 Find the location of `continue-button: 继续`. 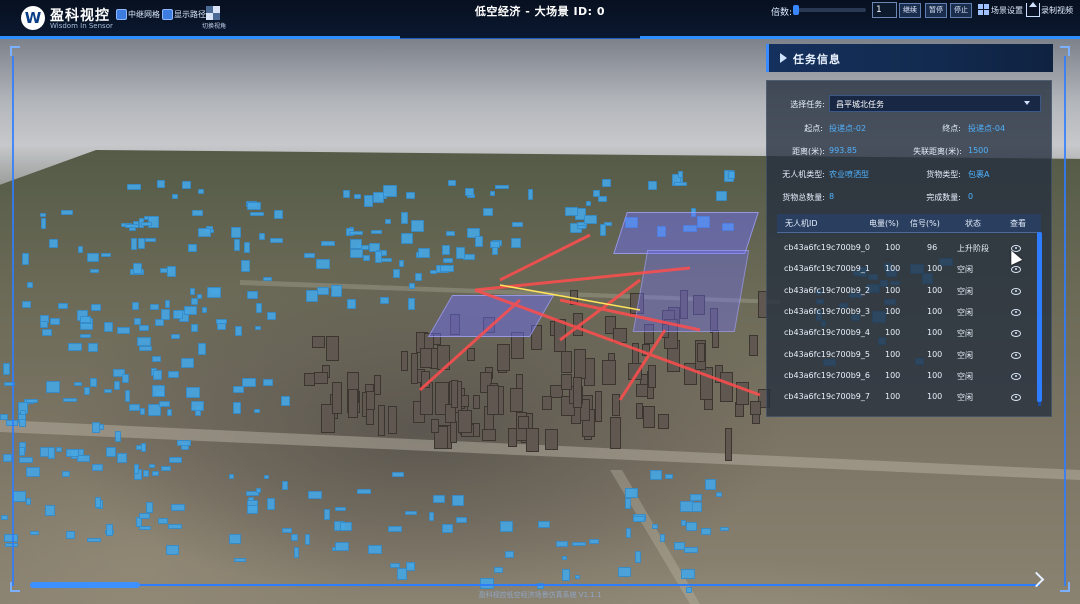

continue-button: 继续 is located at coordinates (910, 10).